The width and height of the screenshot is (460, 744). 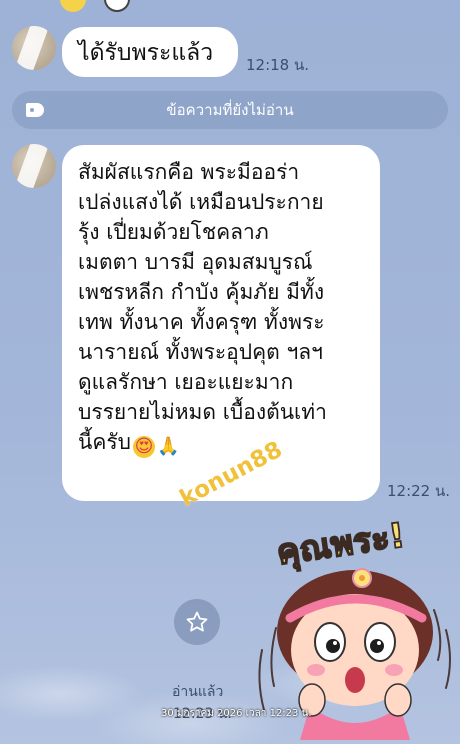 I want to click on message-line: รุ้ง เปี่ยมด้วยโชคลาภ, so click(x=173, y=232).